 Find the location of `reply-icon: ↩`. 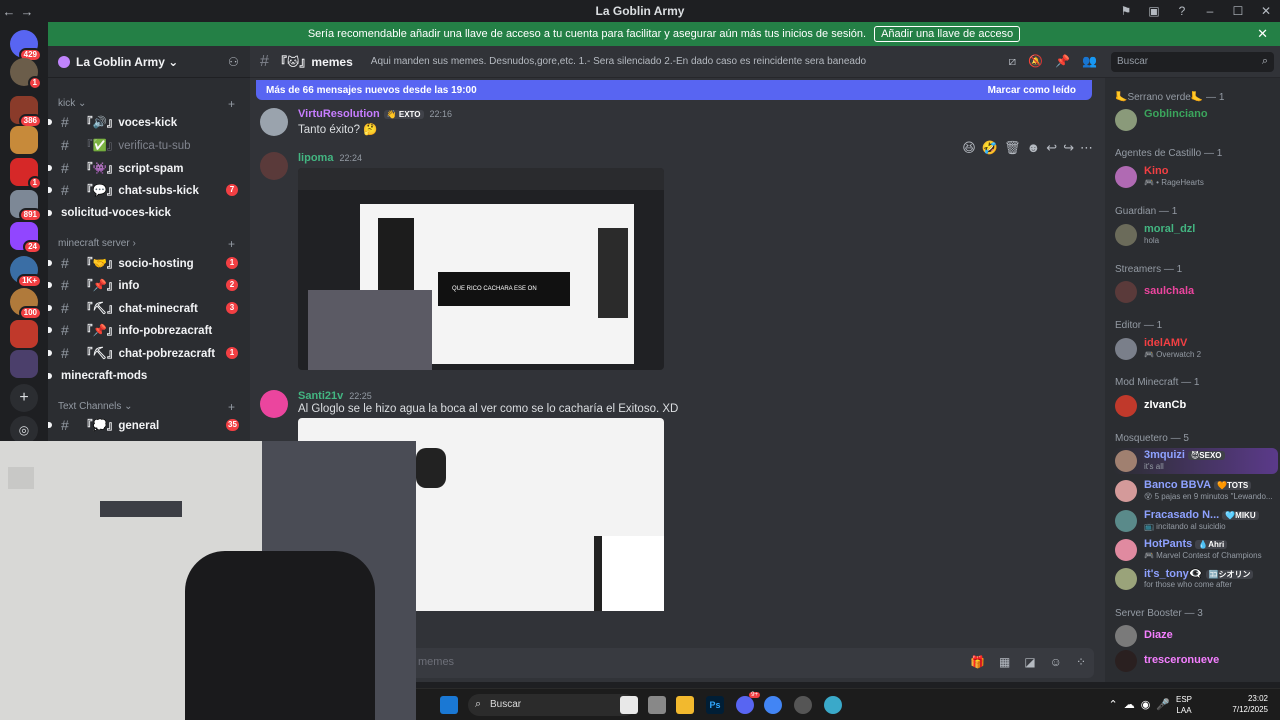

reply-icon: ↩ is located at coordinates (1051, 148).